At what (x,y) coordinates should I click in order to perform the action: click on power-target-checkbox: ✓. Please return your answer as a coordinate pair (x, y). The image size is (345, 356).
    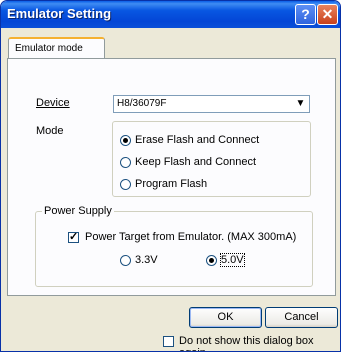
    Looking at the image, I should click on (73, 237).